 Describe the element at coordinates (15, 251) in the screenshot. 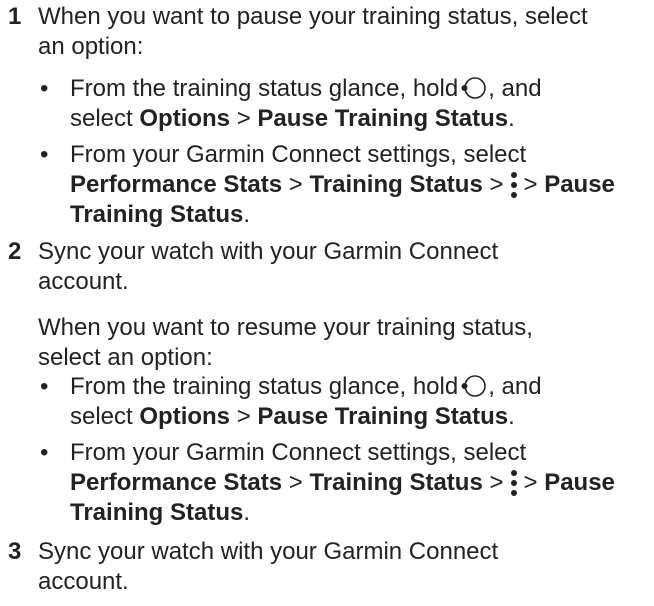

I see `step-number: 2` at that location.